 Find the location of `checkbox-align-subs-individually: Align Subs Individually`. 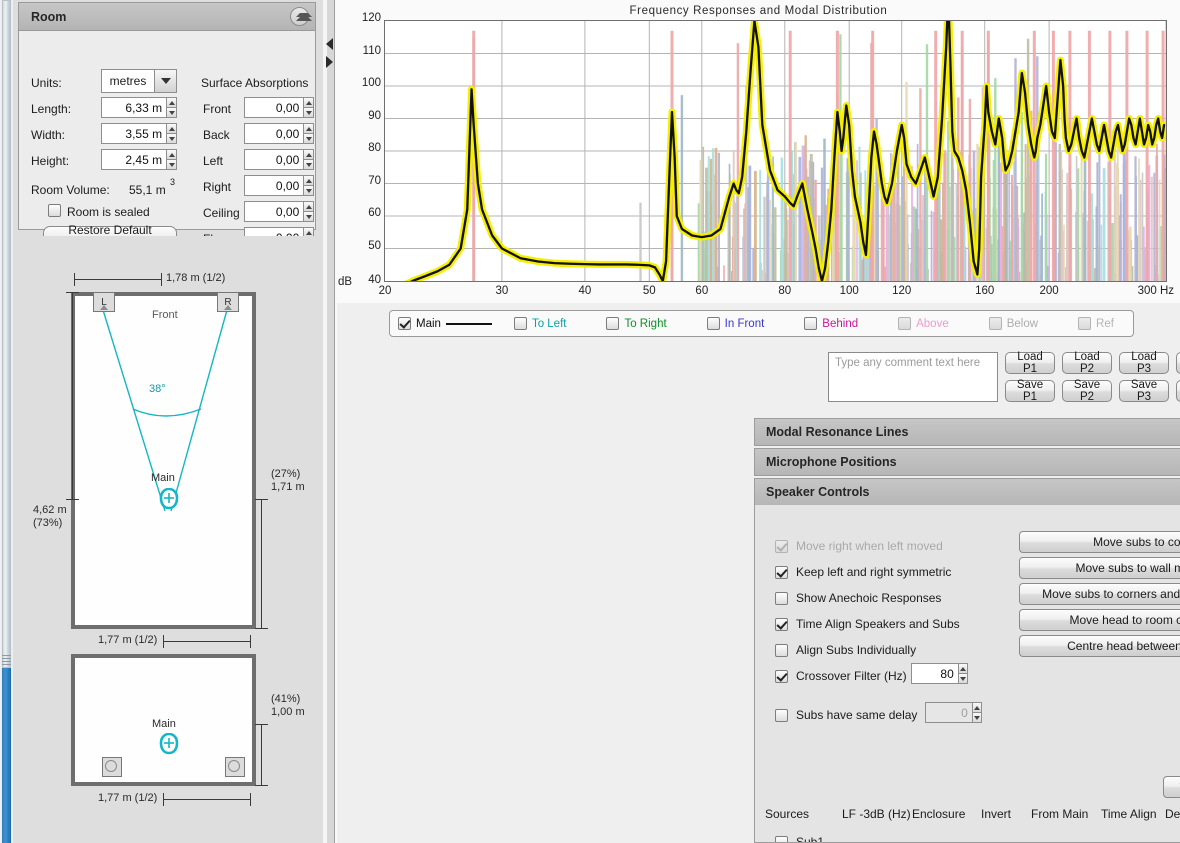

checkbox-align-subs-individually: Align Subs Individually is located at coordinates (845, 650).